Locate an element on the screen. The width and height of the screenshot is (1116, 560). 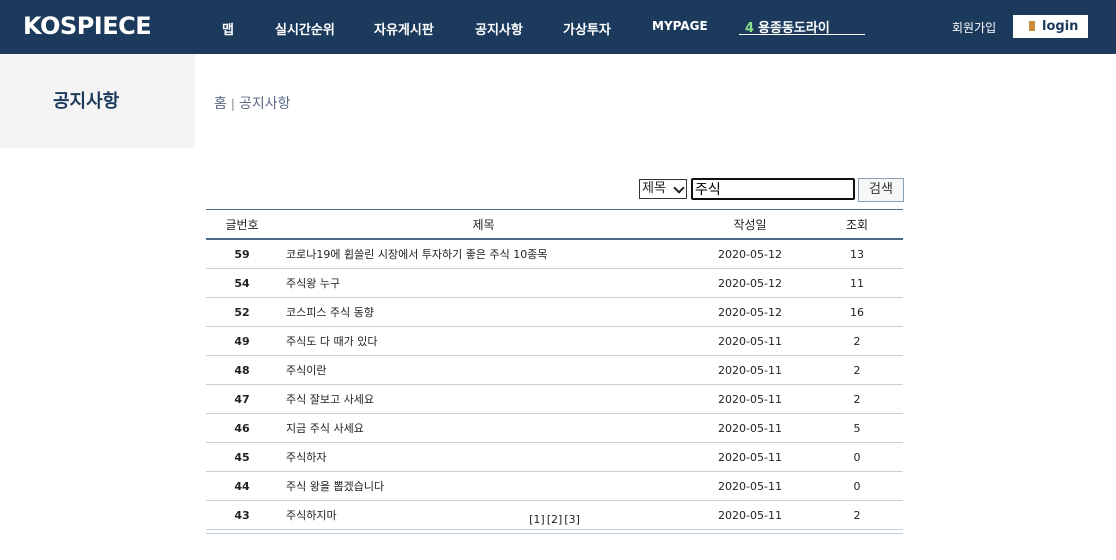
table-row: 52 코스피스 주식 동향 2020-05-12 16 is located at coordinates (554, 312).